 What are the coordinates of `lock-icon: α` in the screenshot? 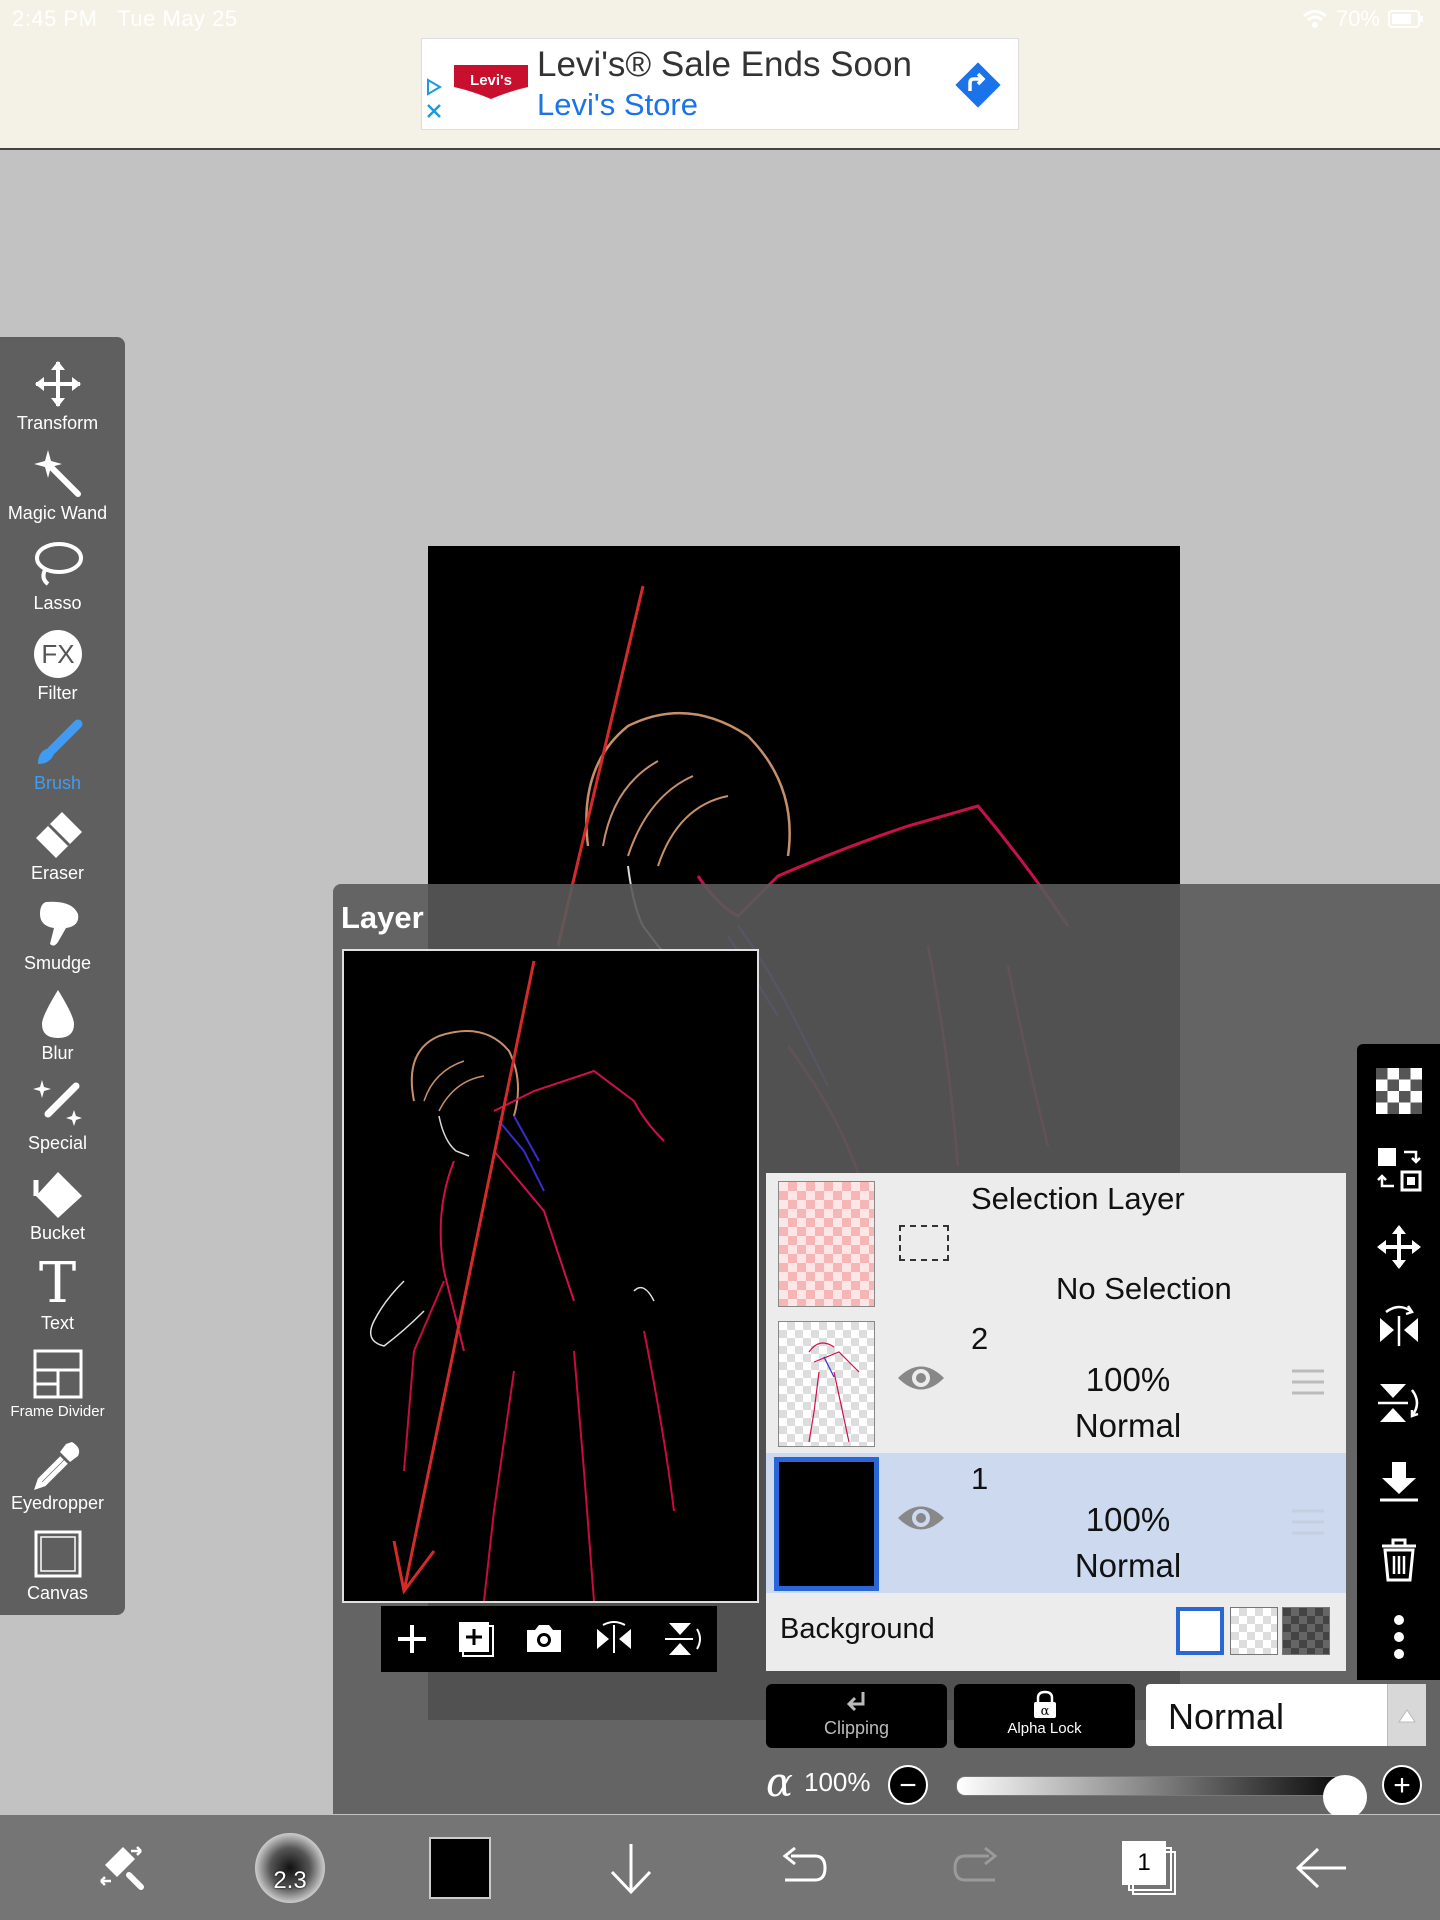 It's located at (1044, 1702).